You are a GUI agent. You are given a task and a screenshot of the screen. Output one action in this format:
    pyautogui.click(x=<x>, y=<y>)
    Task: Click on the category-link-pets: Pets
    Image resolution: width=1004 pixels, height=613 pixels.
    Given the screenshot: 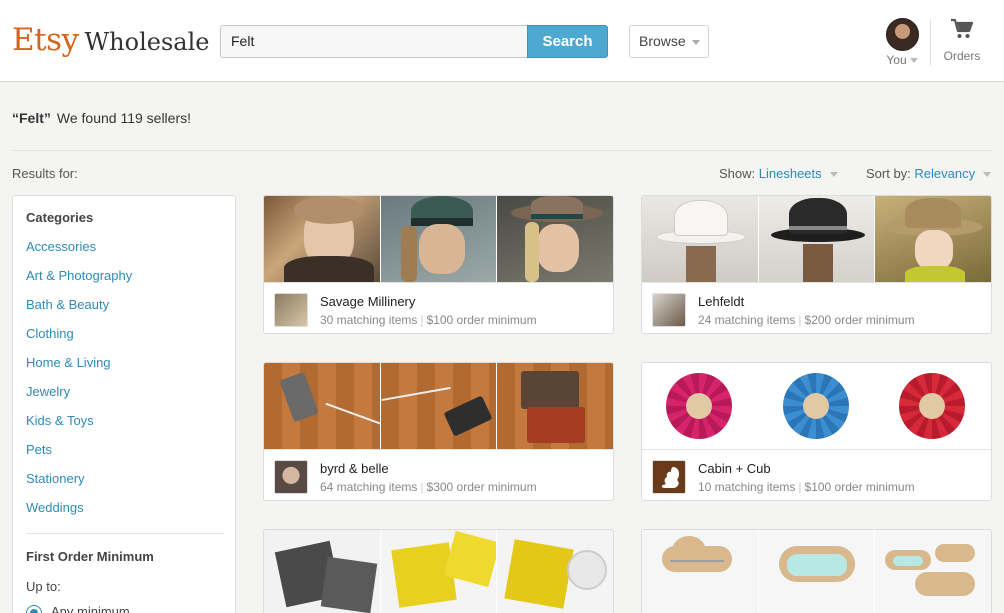 What is the action you would take?
    pyautogui.click(x=79, y=456)
    